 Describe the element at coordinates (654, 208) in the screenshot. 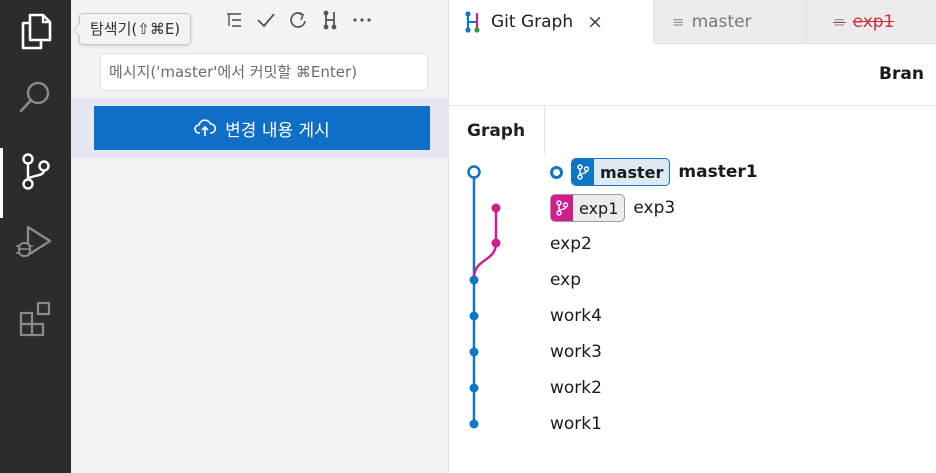

I see `commit-message: exp3` at that location.